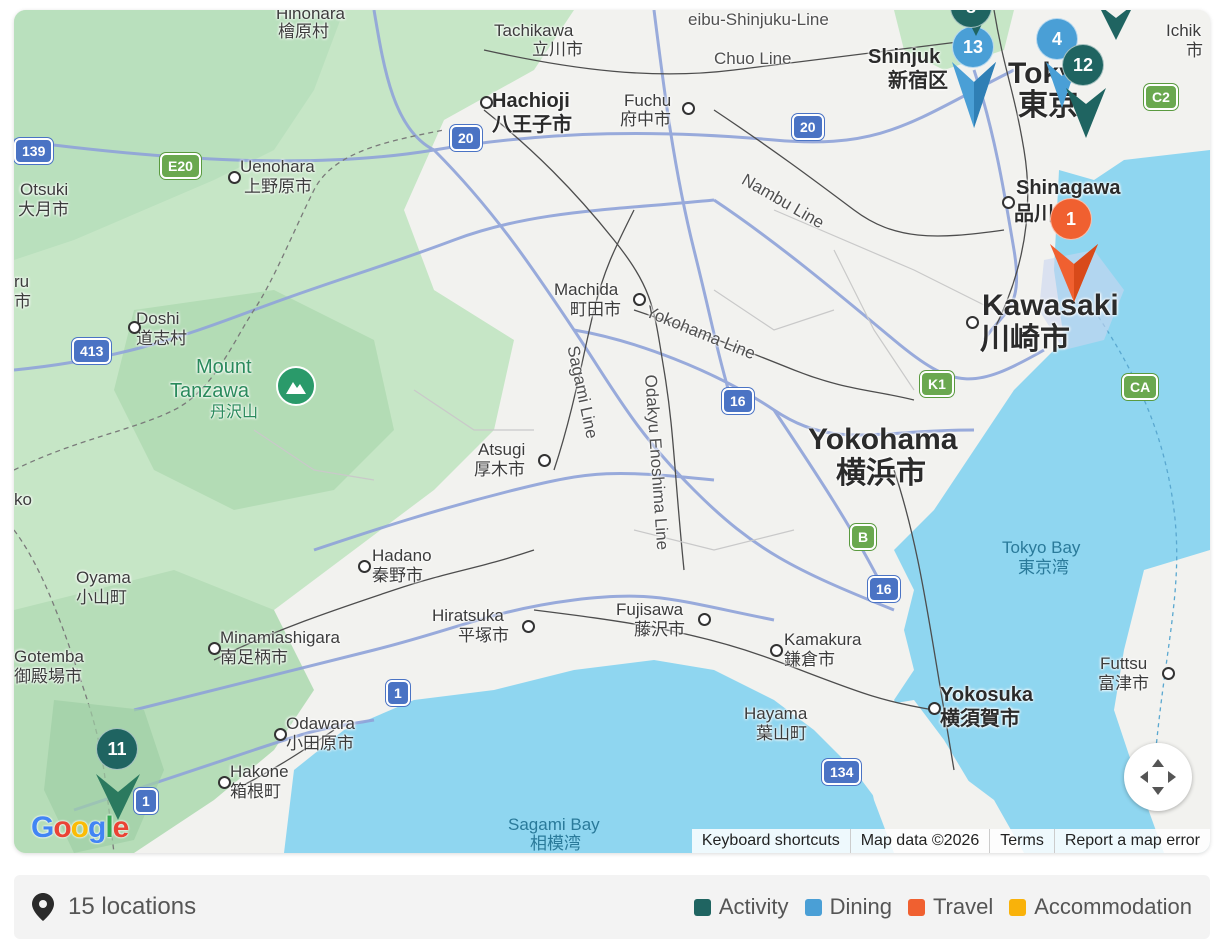  Describe the element at coordinates (43, 907) in the screenshot. I see `map-pin-icon` at that location.